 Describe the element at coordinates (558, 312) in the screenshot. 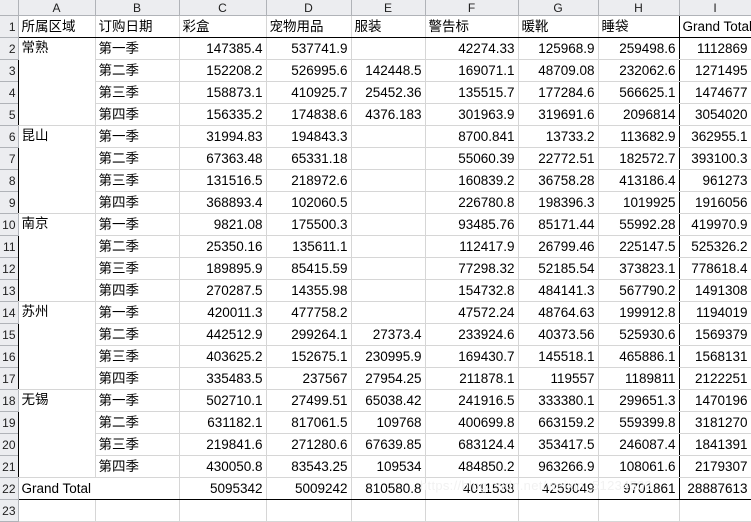

I see `cell-value: 48764.63` at that location.